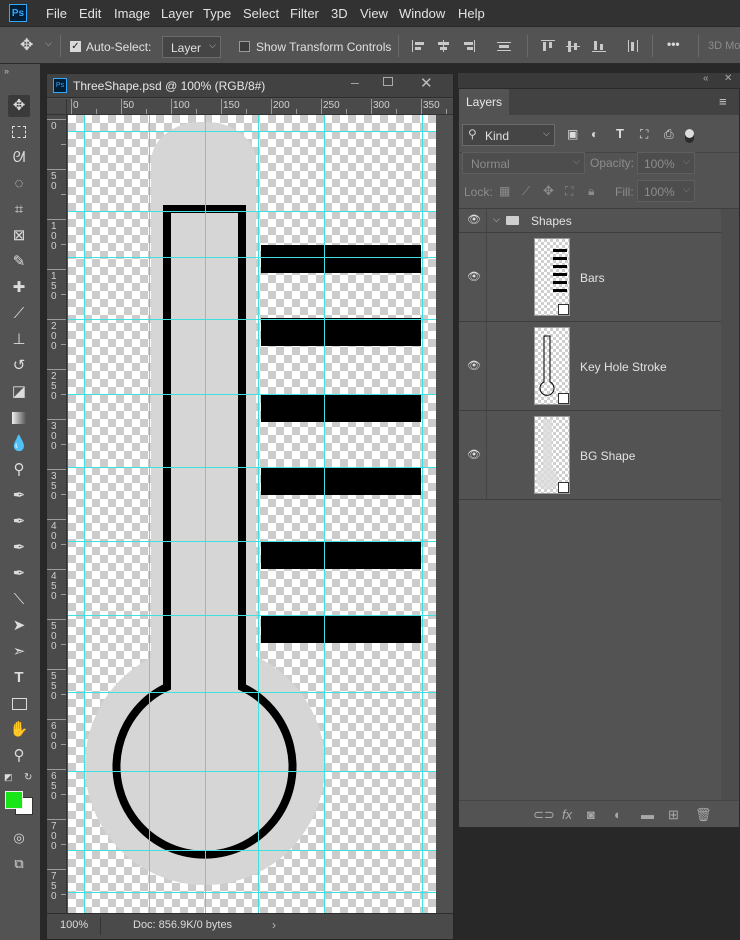  What do you see at coordinates (723, 101) in the screenshot?
I see `panel-menu-icon: ≡` at bounding box center [723, 101].